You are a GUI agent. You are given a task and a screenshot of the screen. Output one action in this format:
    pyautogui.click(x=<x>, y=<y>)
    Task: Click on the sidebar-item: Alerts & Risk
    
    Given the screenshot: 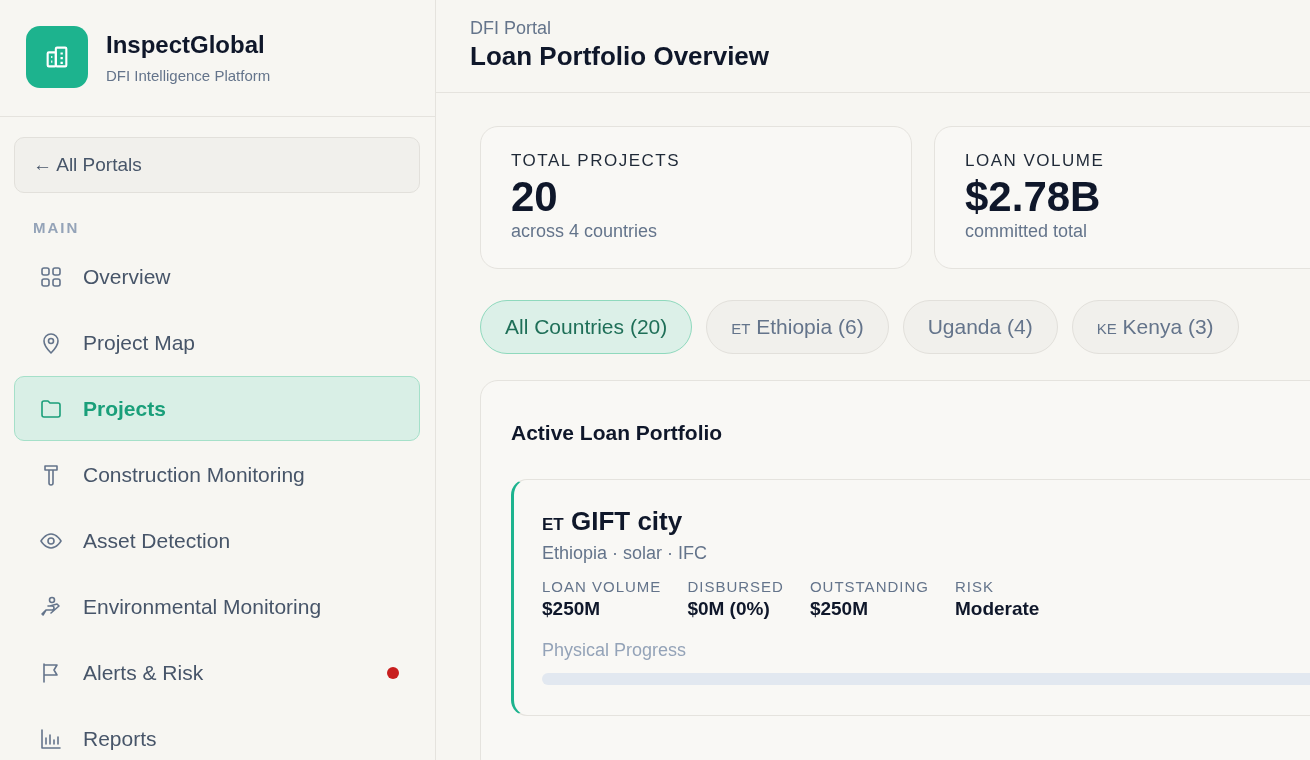 What is the action you would take?
    pyautogui.click(x=217, y=672)
    